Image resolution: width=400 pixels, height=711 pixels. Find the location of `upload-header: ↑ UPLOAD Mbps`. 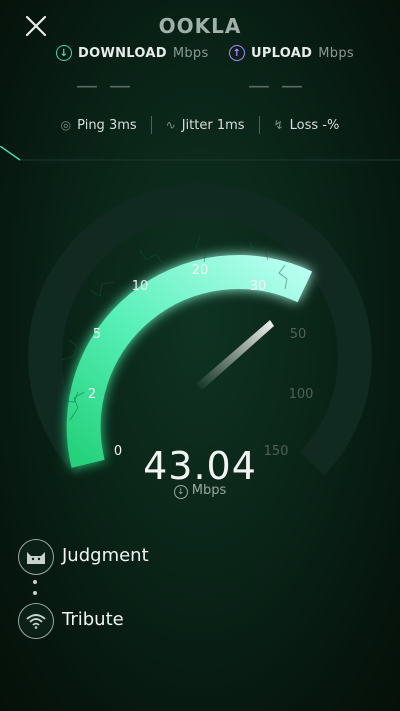

upload-header: ↑ UPLOAD Mbps is located at coordinates (291, 53).